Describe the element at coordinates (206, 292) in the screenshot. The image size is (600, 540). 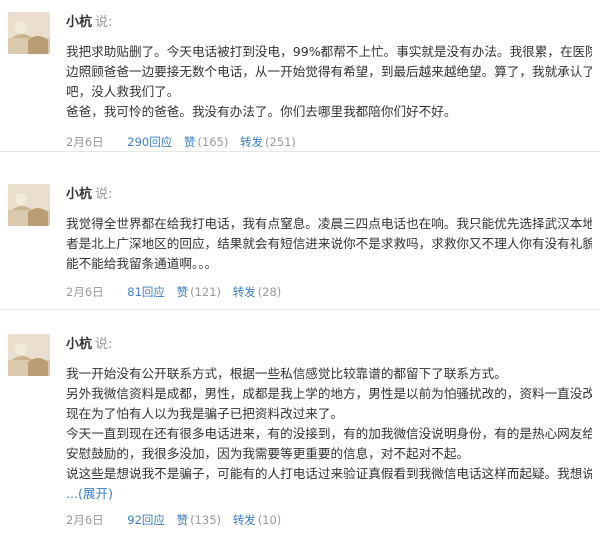
I see `like-count: (121)` at that location.